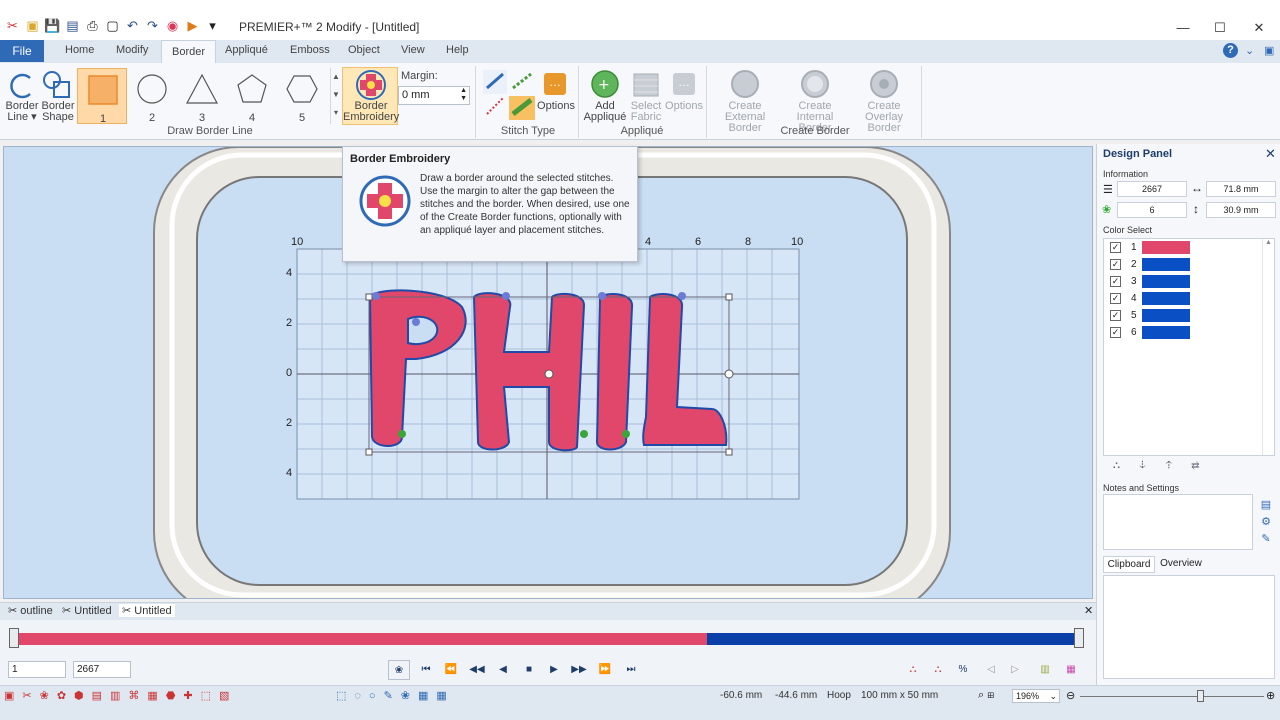 Image resolution: width=1280 pixels, height=720 pixels. I want to click on tab-file: File, so click(22, 51).